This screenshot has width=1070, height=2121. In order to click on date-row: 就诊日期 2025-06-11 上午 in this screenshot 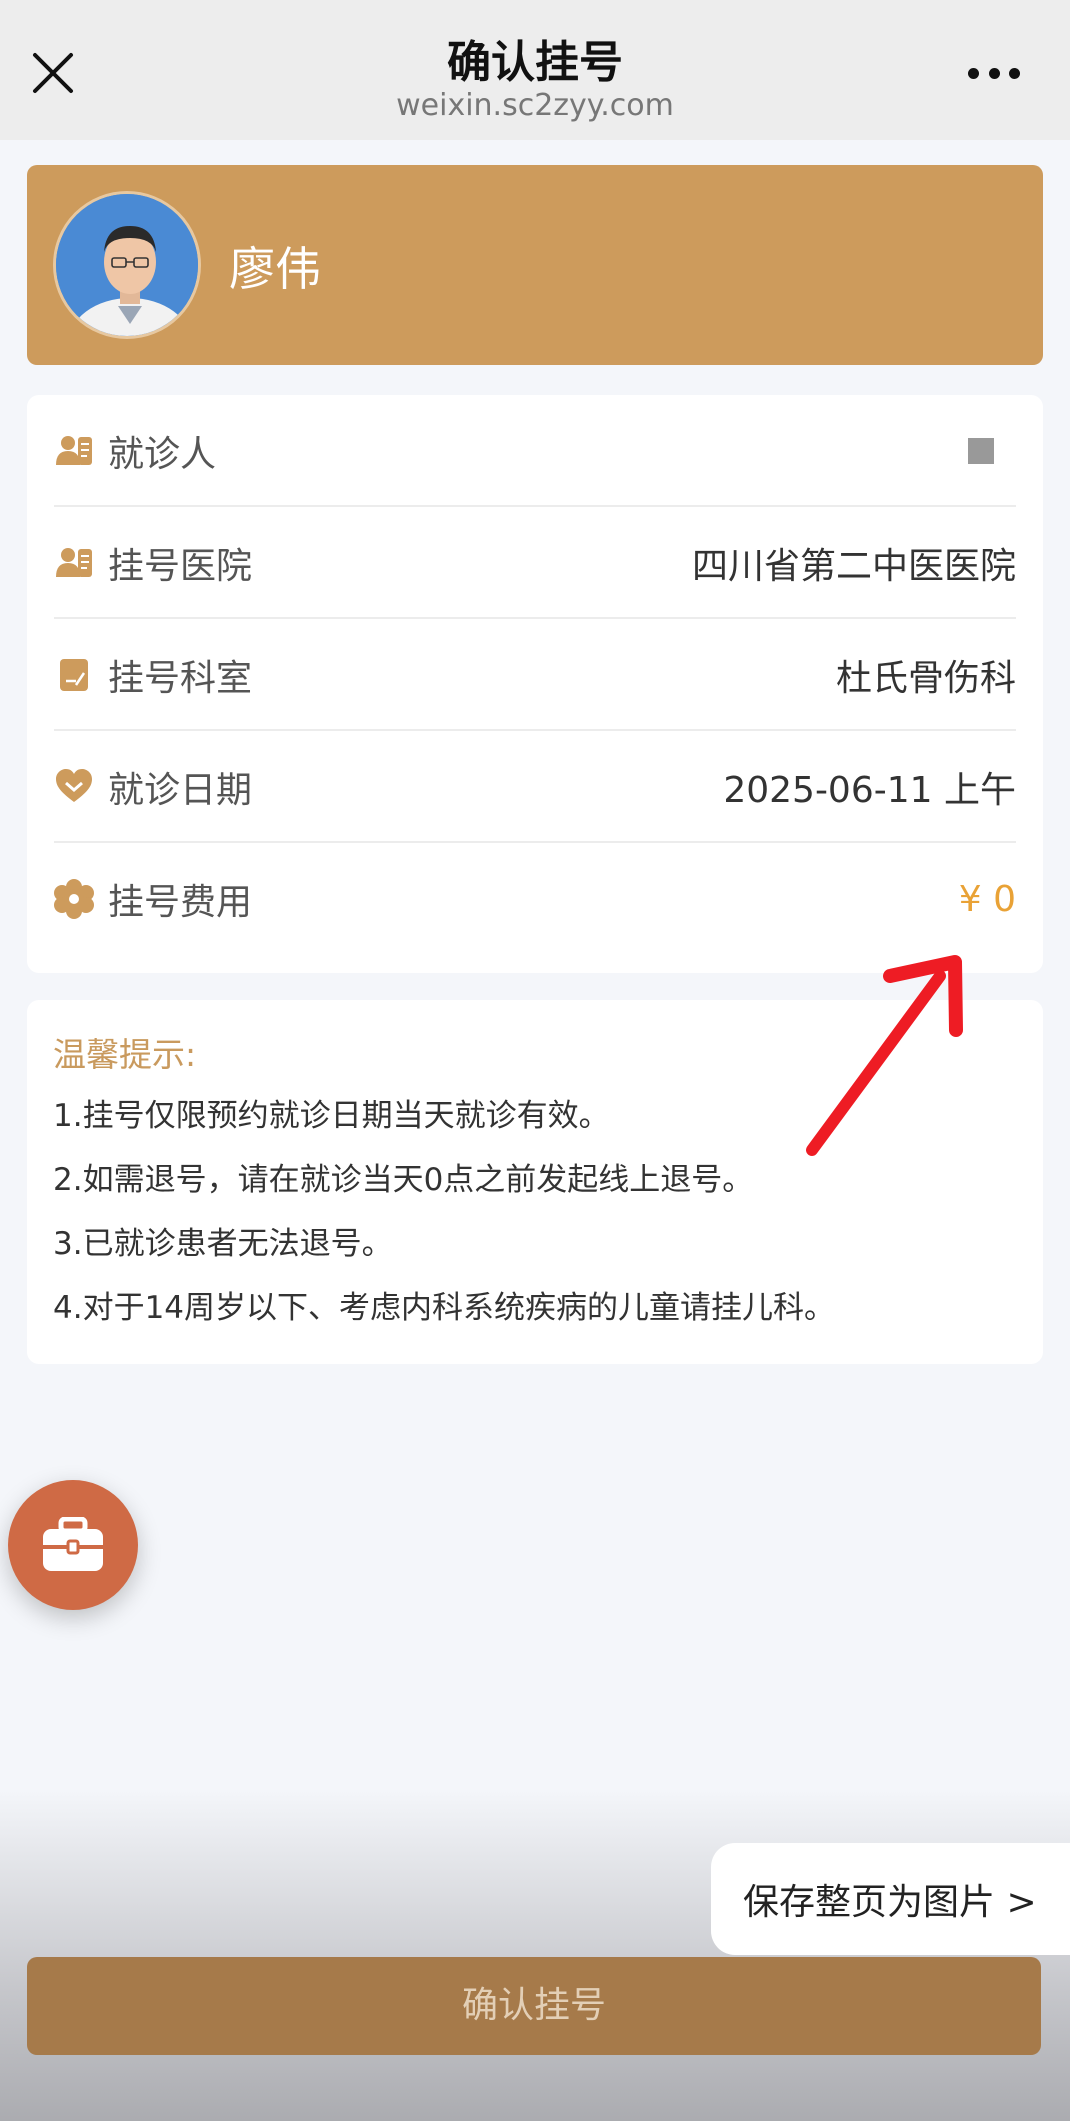, I will do `click(535, 787)`.